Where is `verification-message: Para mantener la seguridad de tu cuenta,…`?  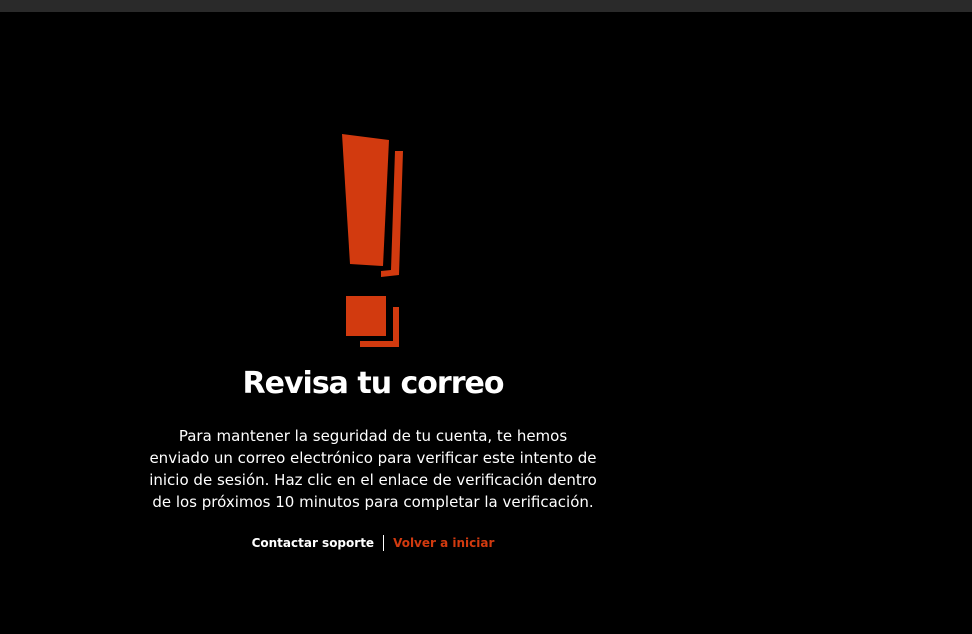
verification-message: Para mantener la seguridad de tu cuenta,… is located at coordinates (373, 469).